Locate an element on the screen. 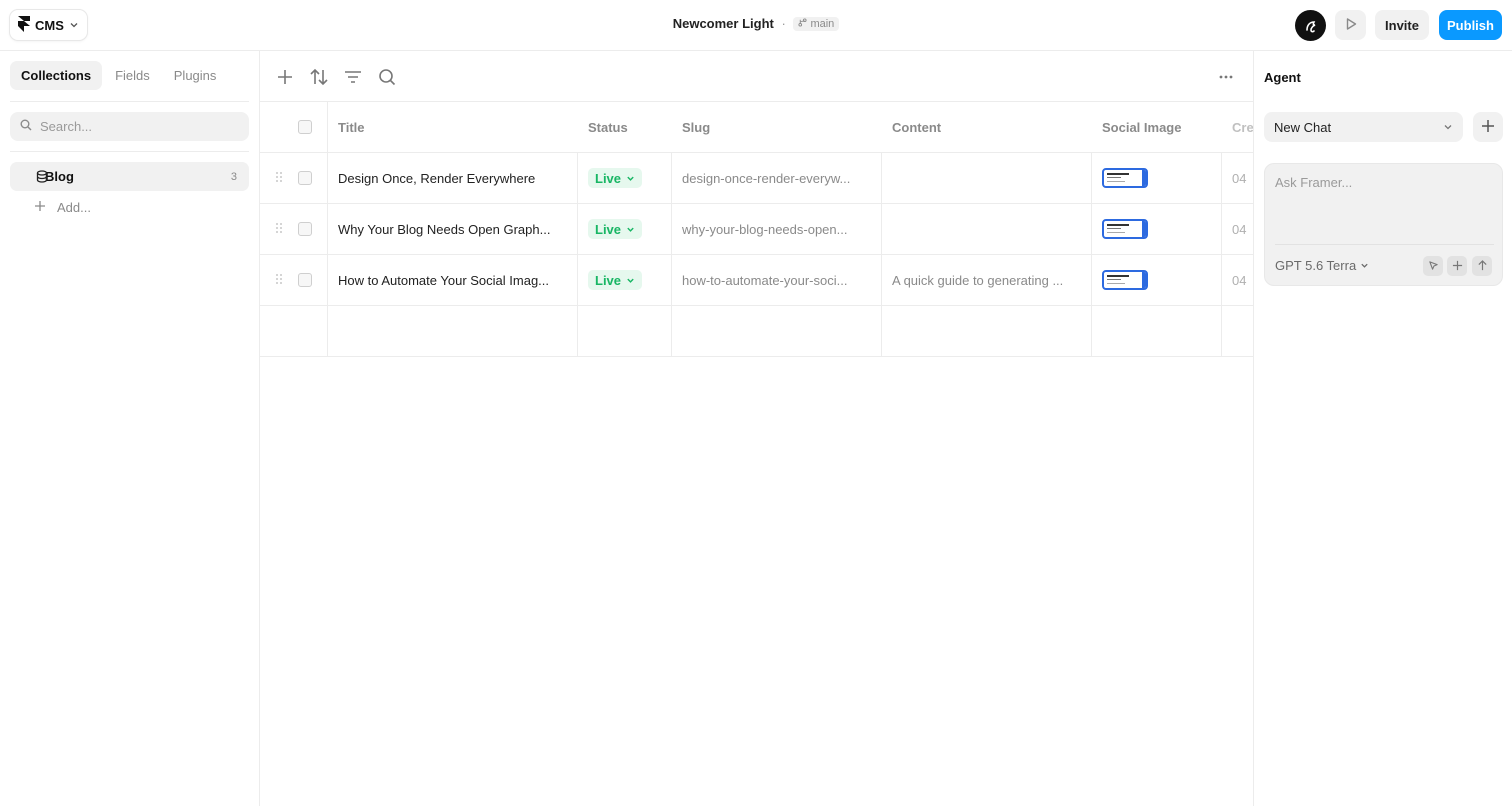 The image size is (1512, 806). chat-select-dropdown: New Chat is located at coordinates (1363, 127).